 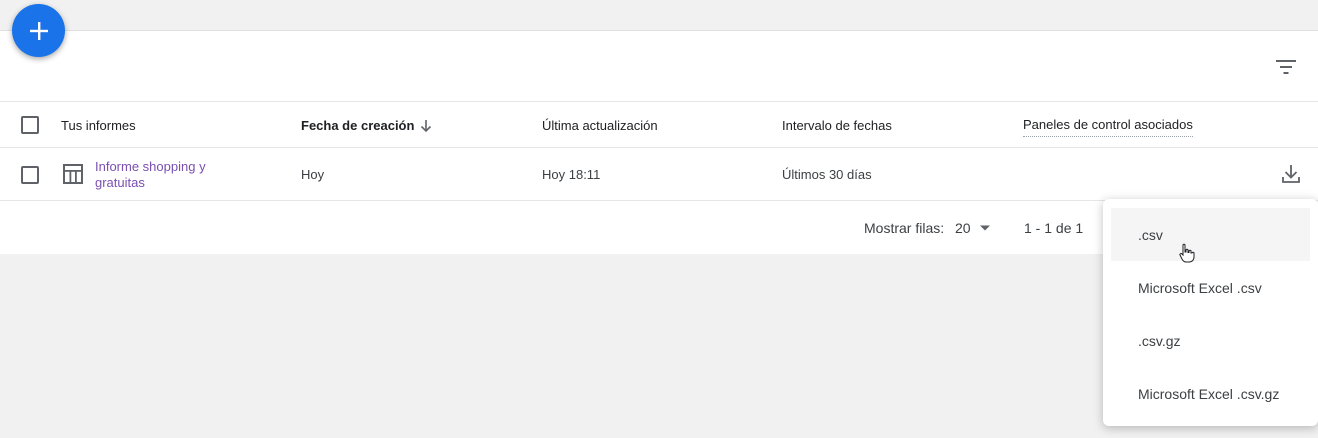 I want to click on filter-list-icon, so click(x=1286, y=67).